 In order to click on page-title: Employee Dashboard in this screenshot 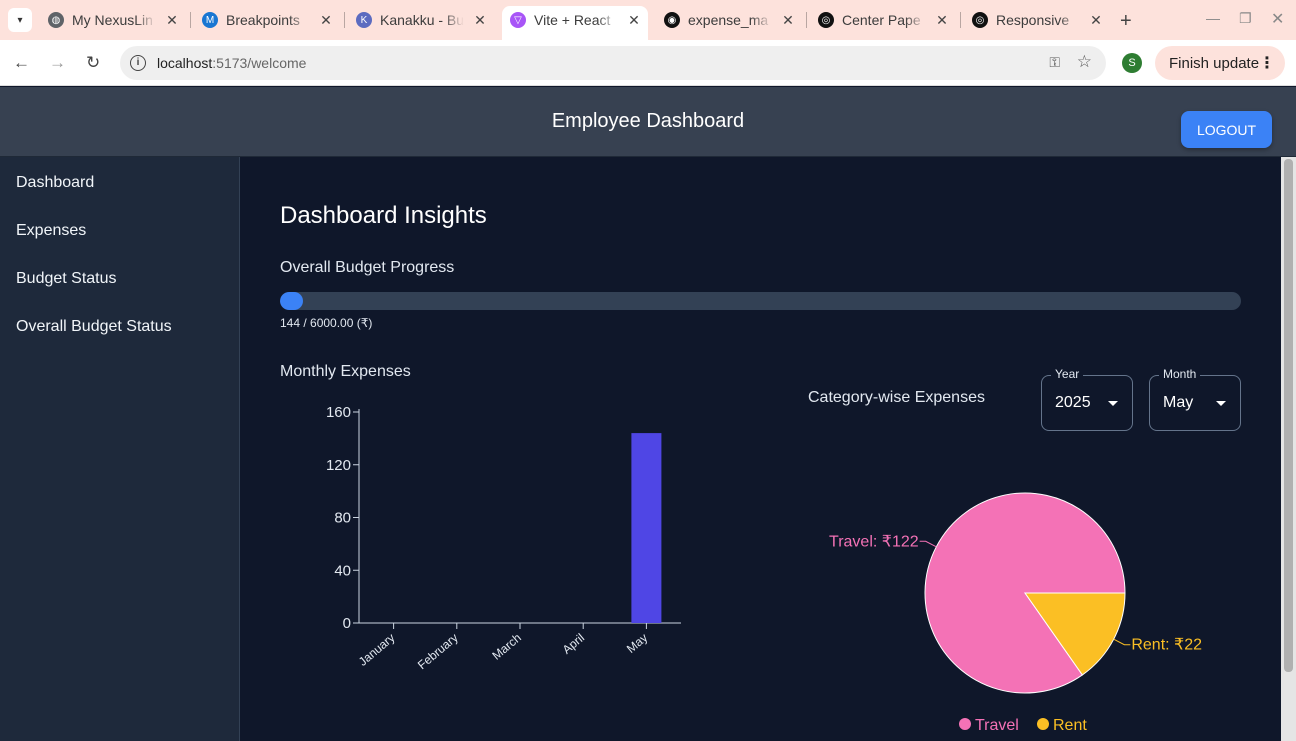, I will do `click(648, 121)`.